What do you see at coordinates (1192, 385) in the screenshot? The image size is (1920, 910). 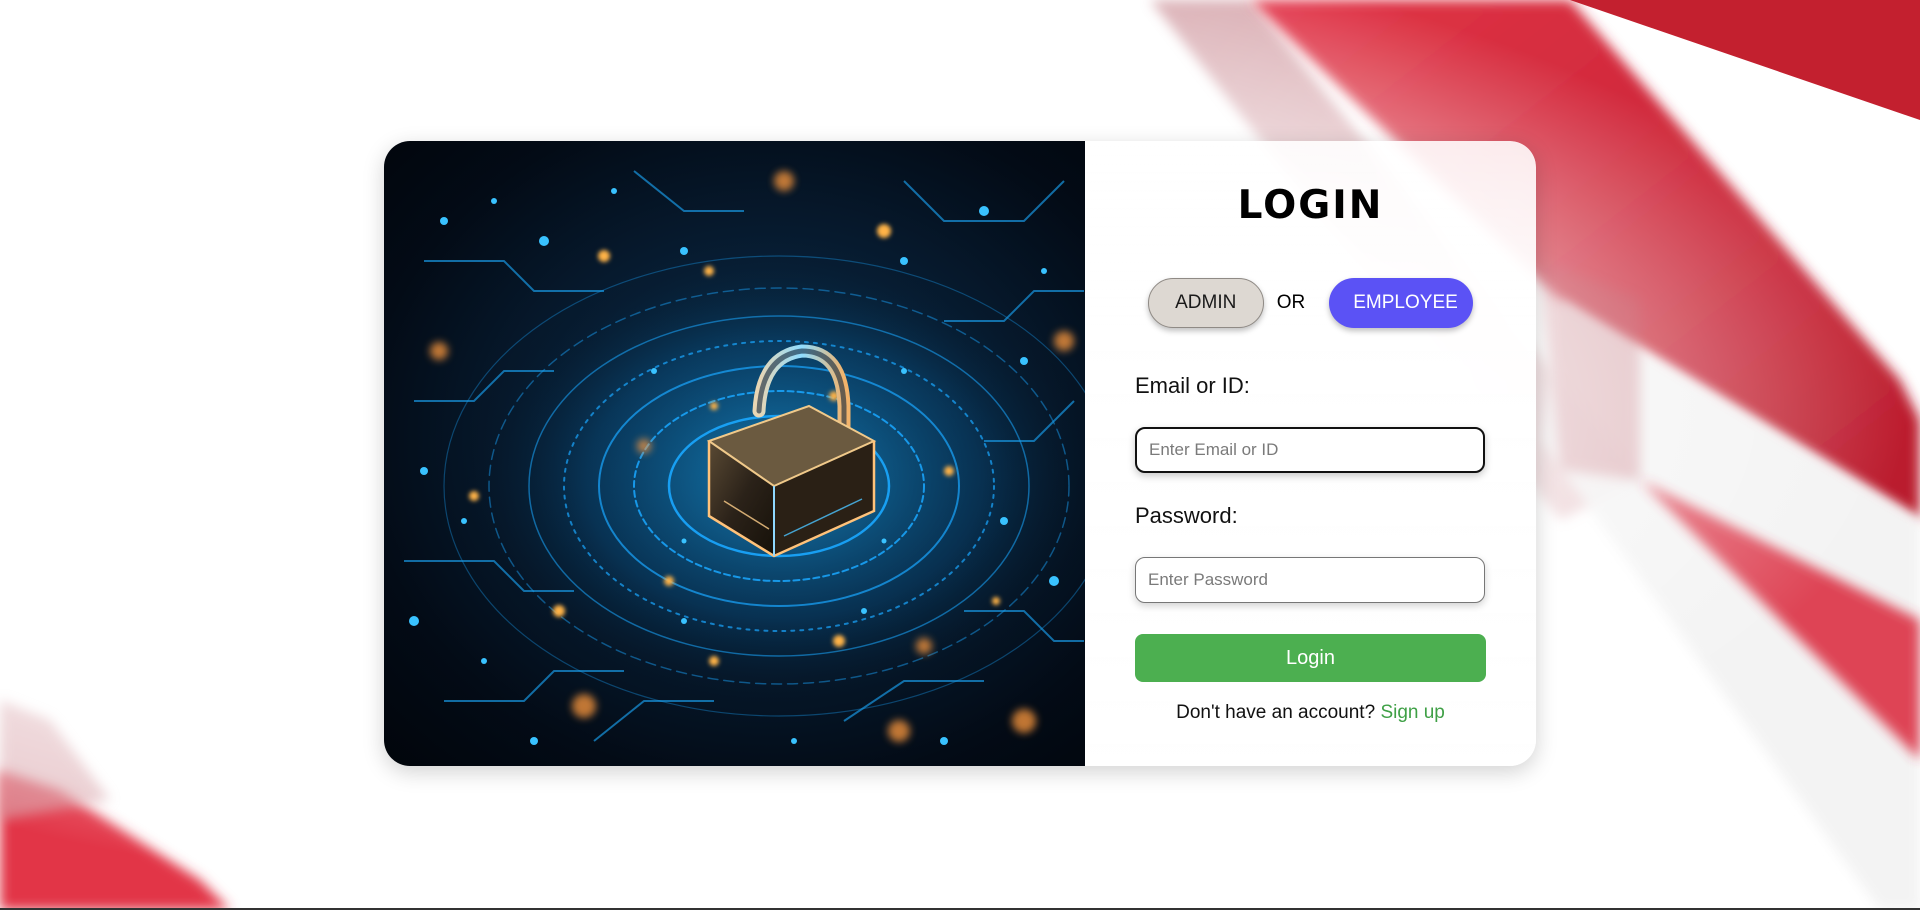 I see `email-label: Email or ID:` at bounding box center [1192, 385].